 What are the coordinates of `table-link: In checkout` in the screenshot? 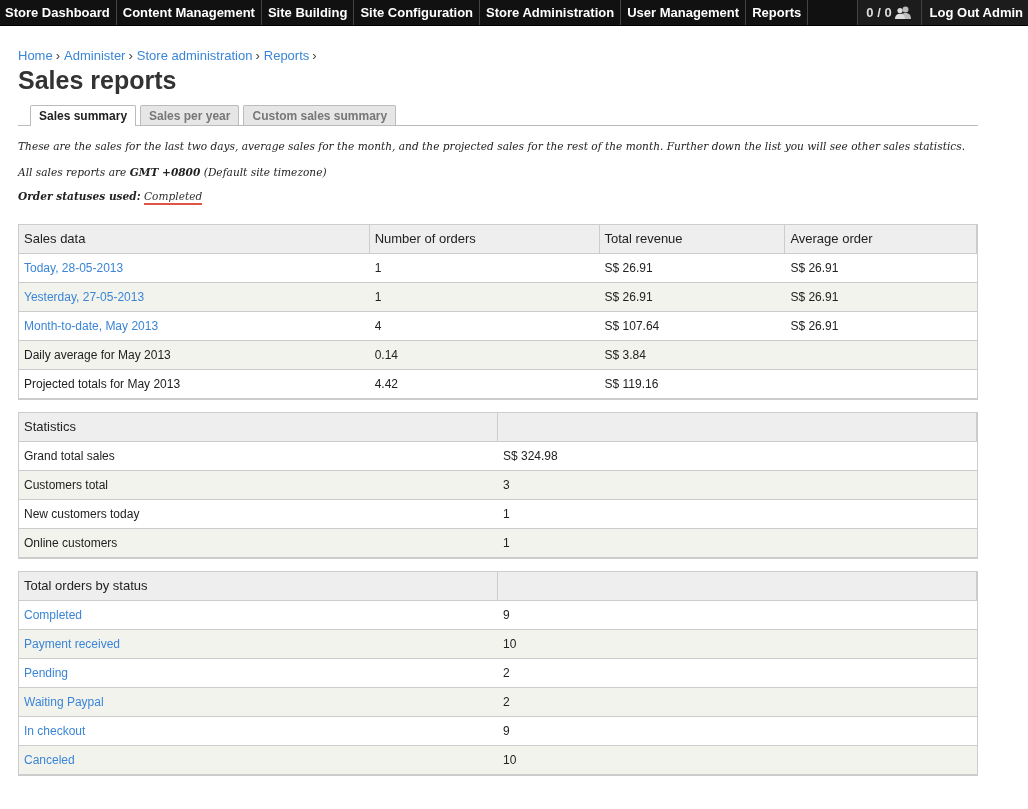 It's located at (55, 731).